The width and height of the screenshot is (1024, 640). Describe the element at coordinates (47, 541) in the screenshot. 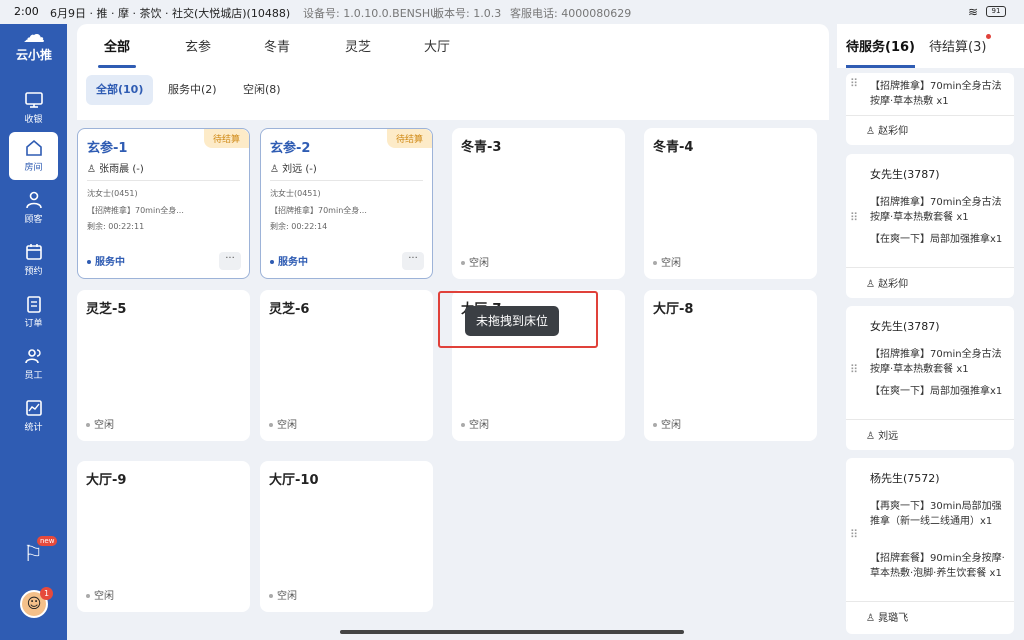

I see `new-badge: new` at that location.